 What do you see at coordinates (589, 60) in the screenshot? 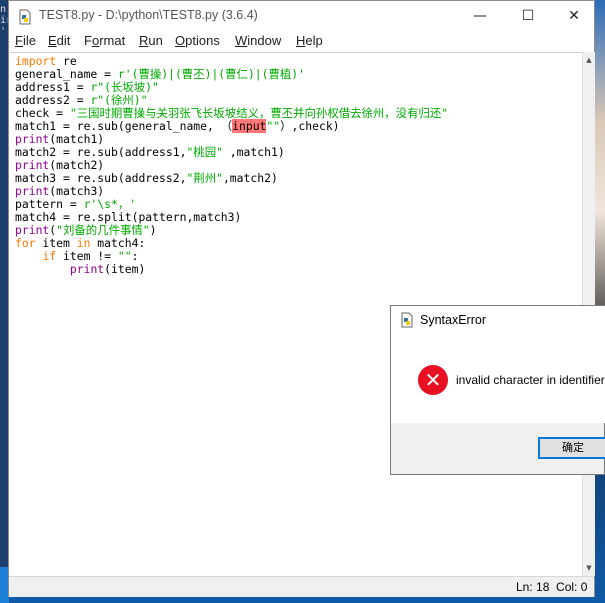
I see `scroll-up-arrow-icon: ▲` at bounding box center [589, 60].